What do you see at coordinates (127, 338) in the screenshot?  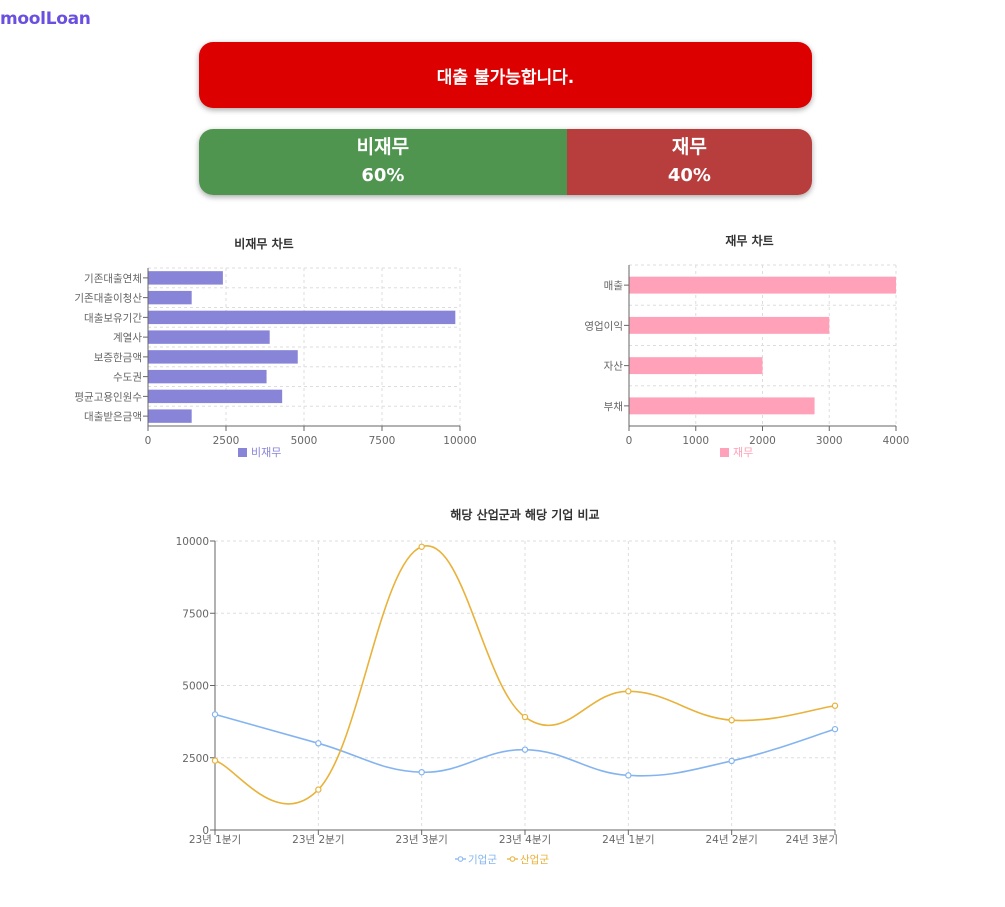 I see `y-tick-label: 계열사` at bounding box center [127, 338].